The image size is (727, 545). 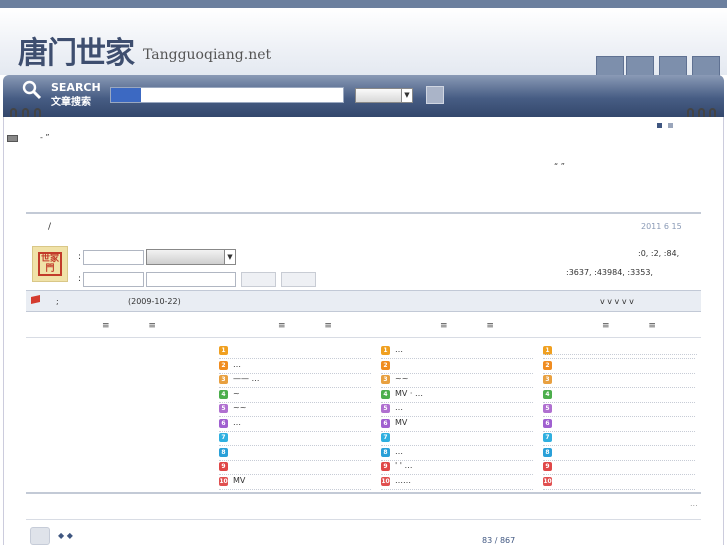 I want to click on top-strip, so click(x=363, y=4).